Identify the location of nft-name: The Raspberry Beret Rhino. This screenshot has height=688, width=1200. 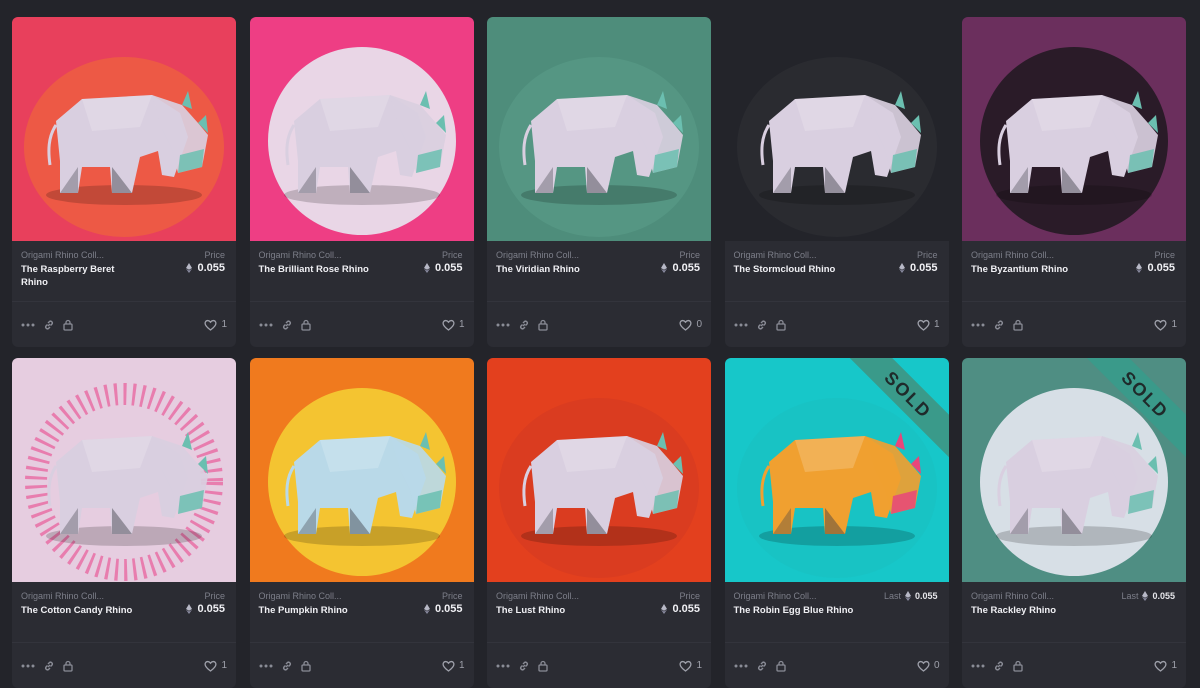
(81, 276).